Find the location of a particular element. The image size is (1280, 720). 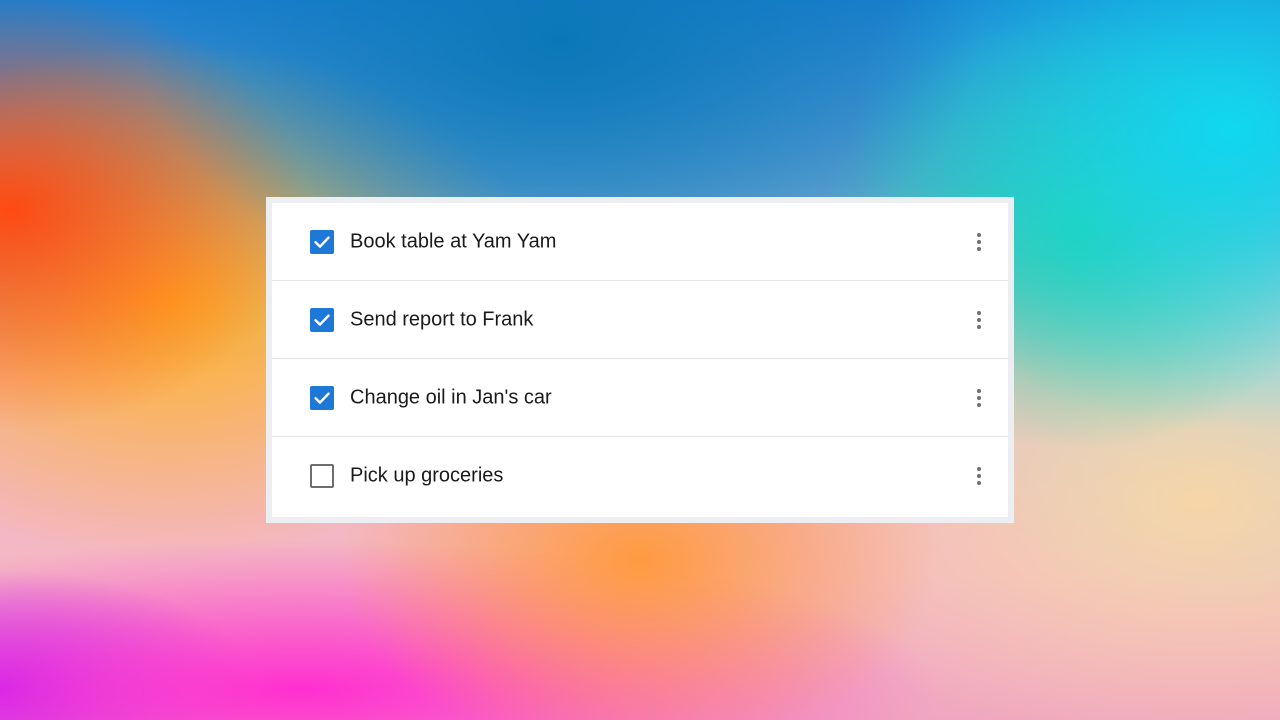

todo-label: Change oil in Jan's car is located at coordinates (451, 397).